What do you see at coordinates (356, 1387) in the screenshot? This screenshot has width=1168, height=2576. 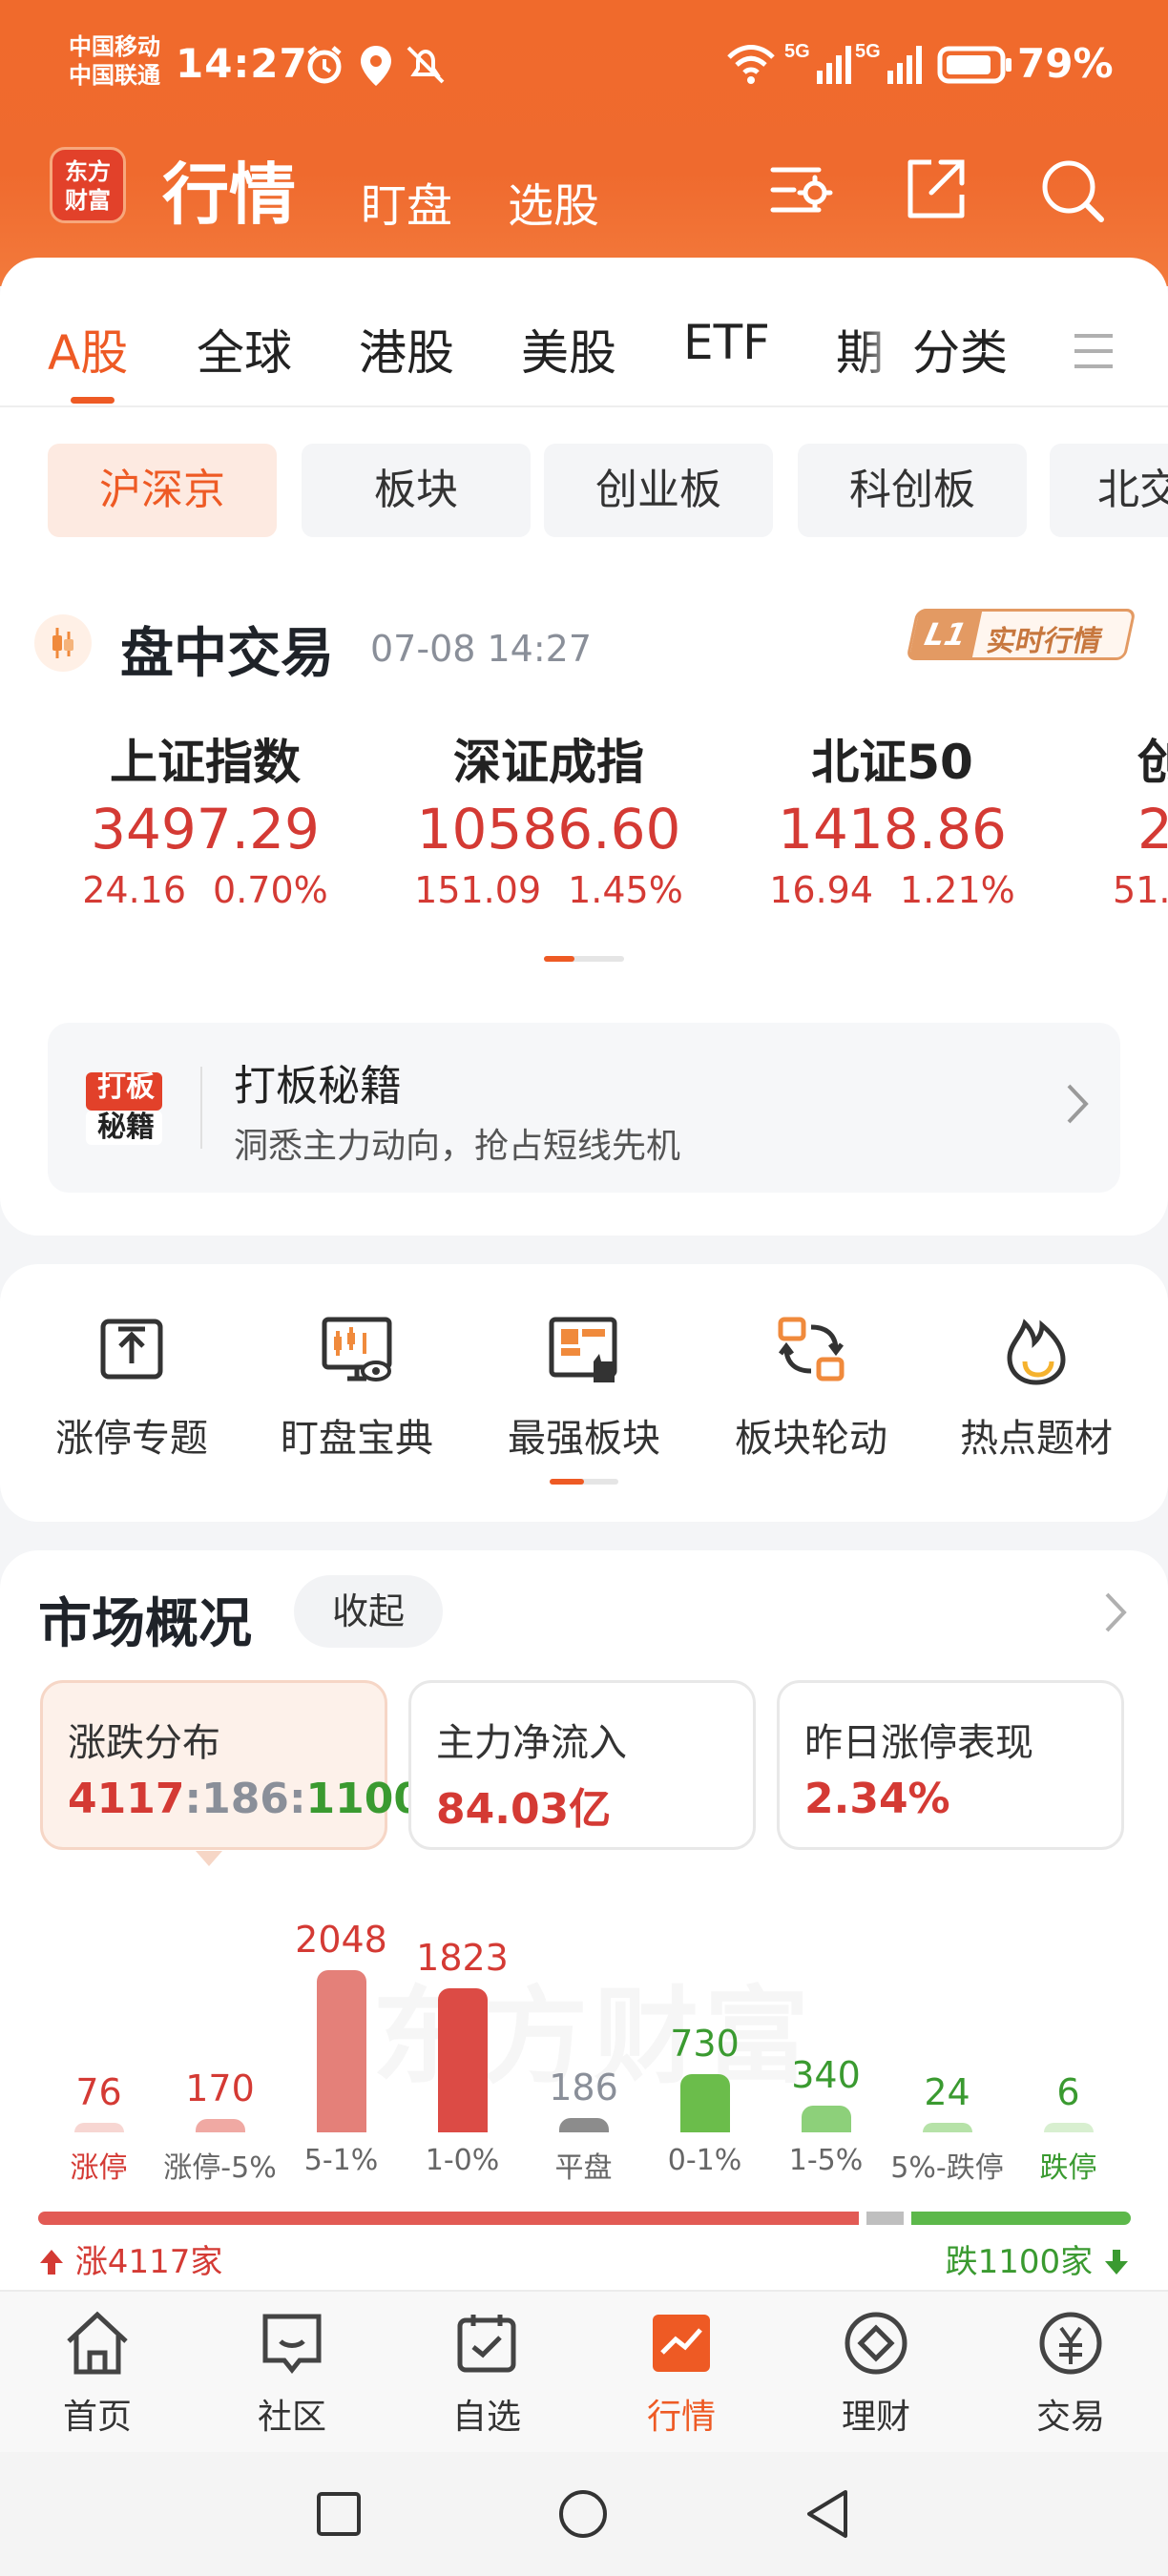 I see `tool-monitor-guide: 盯盘宝典` at bounding box center [356, 1387].